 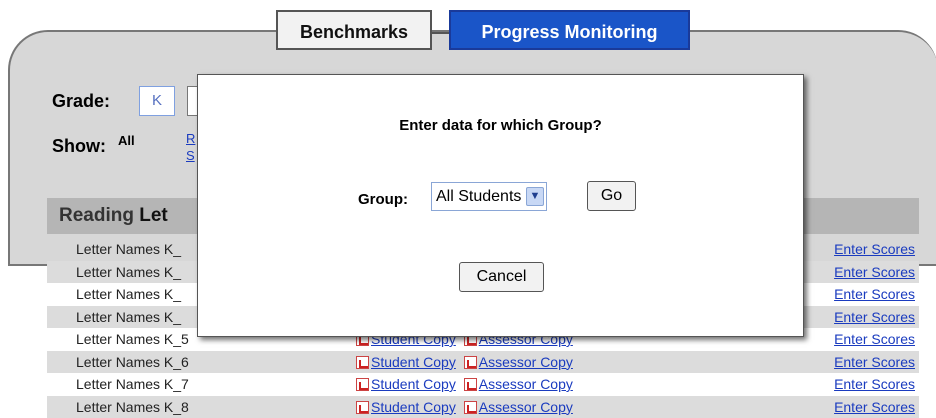 What do you see at coordinates (79, 146) in the screenshot?
I see `show-label: Show:` at bounding box center [79, 146].